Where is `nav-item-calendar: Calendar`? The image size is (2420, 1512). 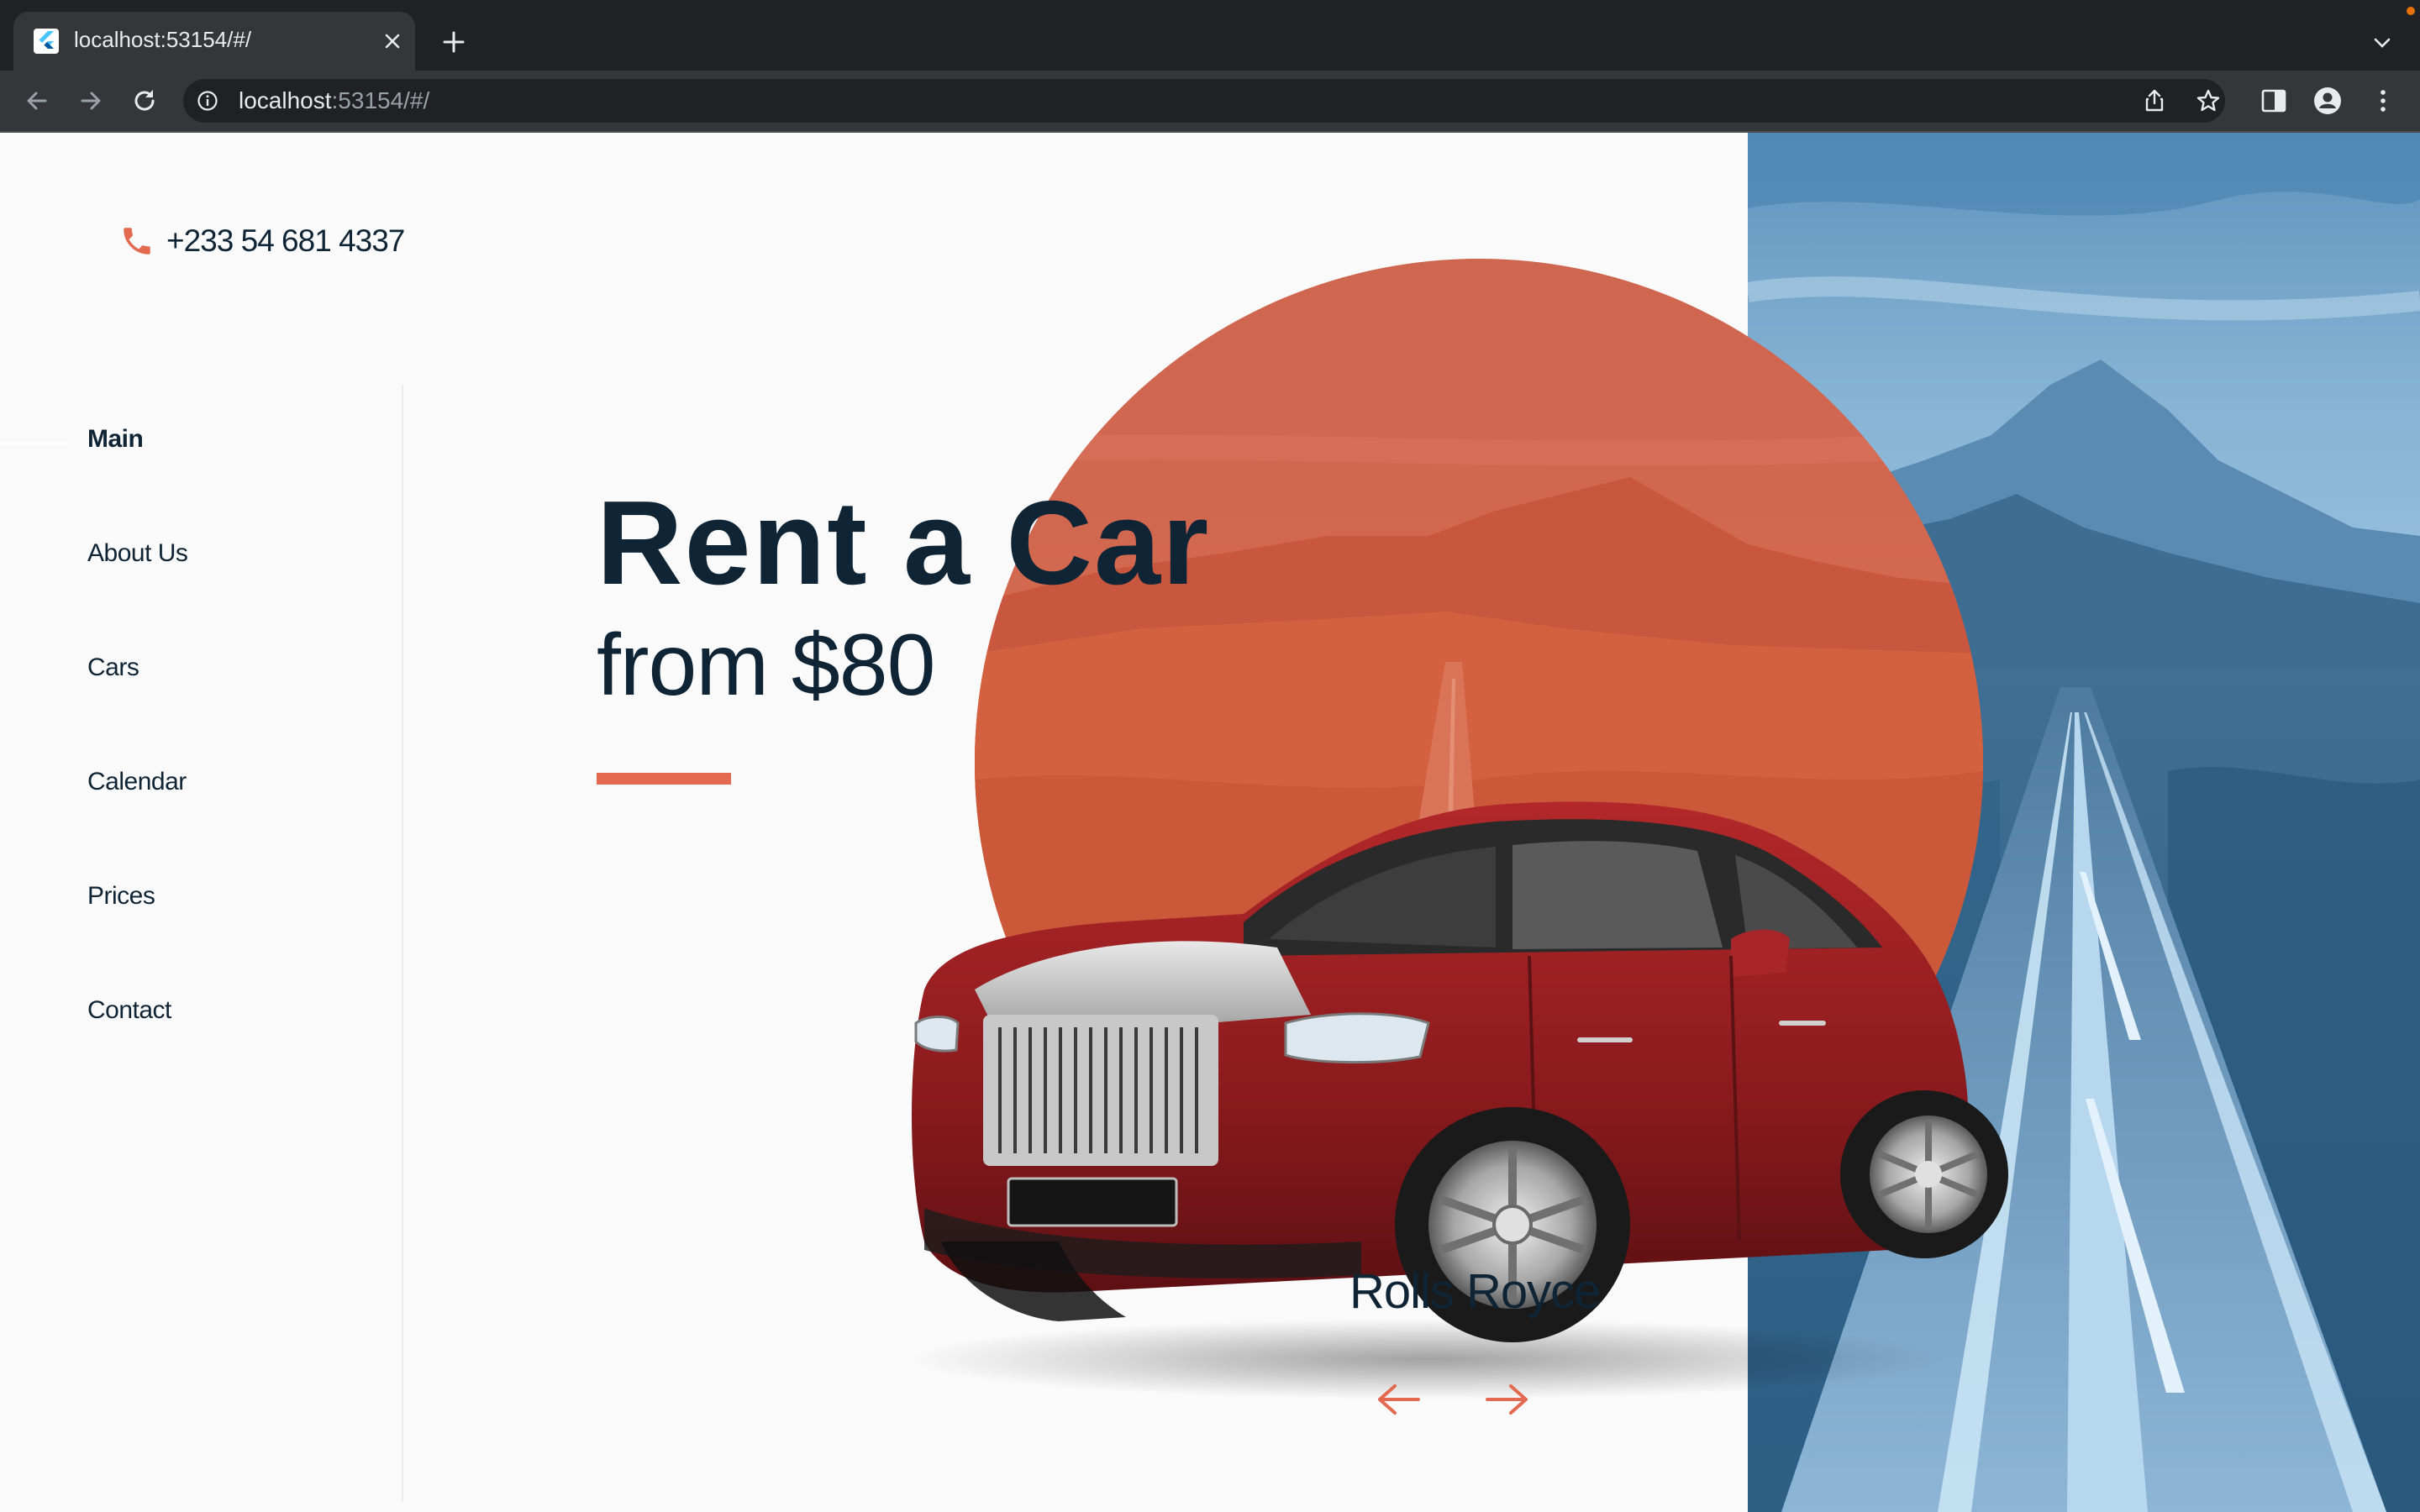 nav-item-calendar: Calendar is located at coordinates (137, 782).